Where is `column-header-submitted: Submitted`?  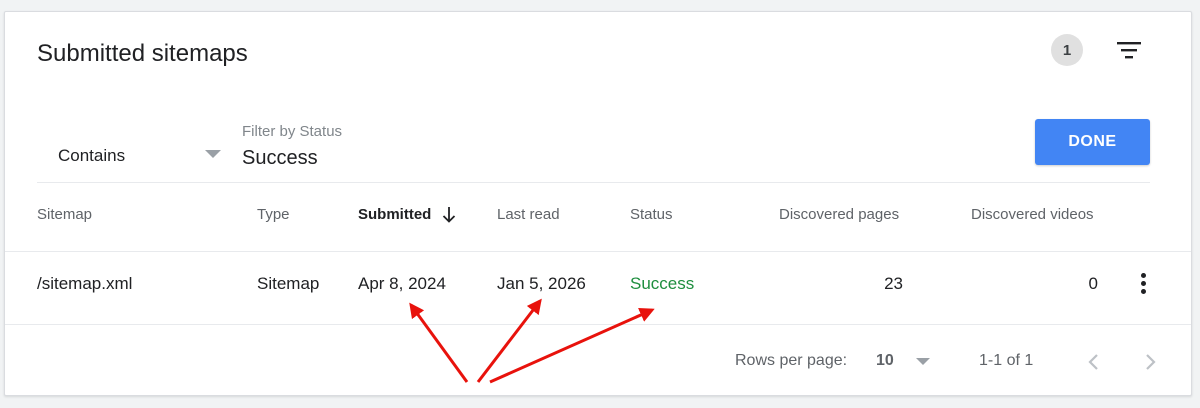 column-header-submitted: Submitted is located at coordinates (394, 214).